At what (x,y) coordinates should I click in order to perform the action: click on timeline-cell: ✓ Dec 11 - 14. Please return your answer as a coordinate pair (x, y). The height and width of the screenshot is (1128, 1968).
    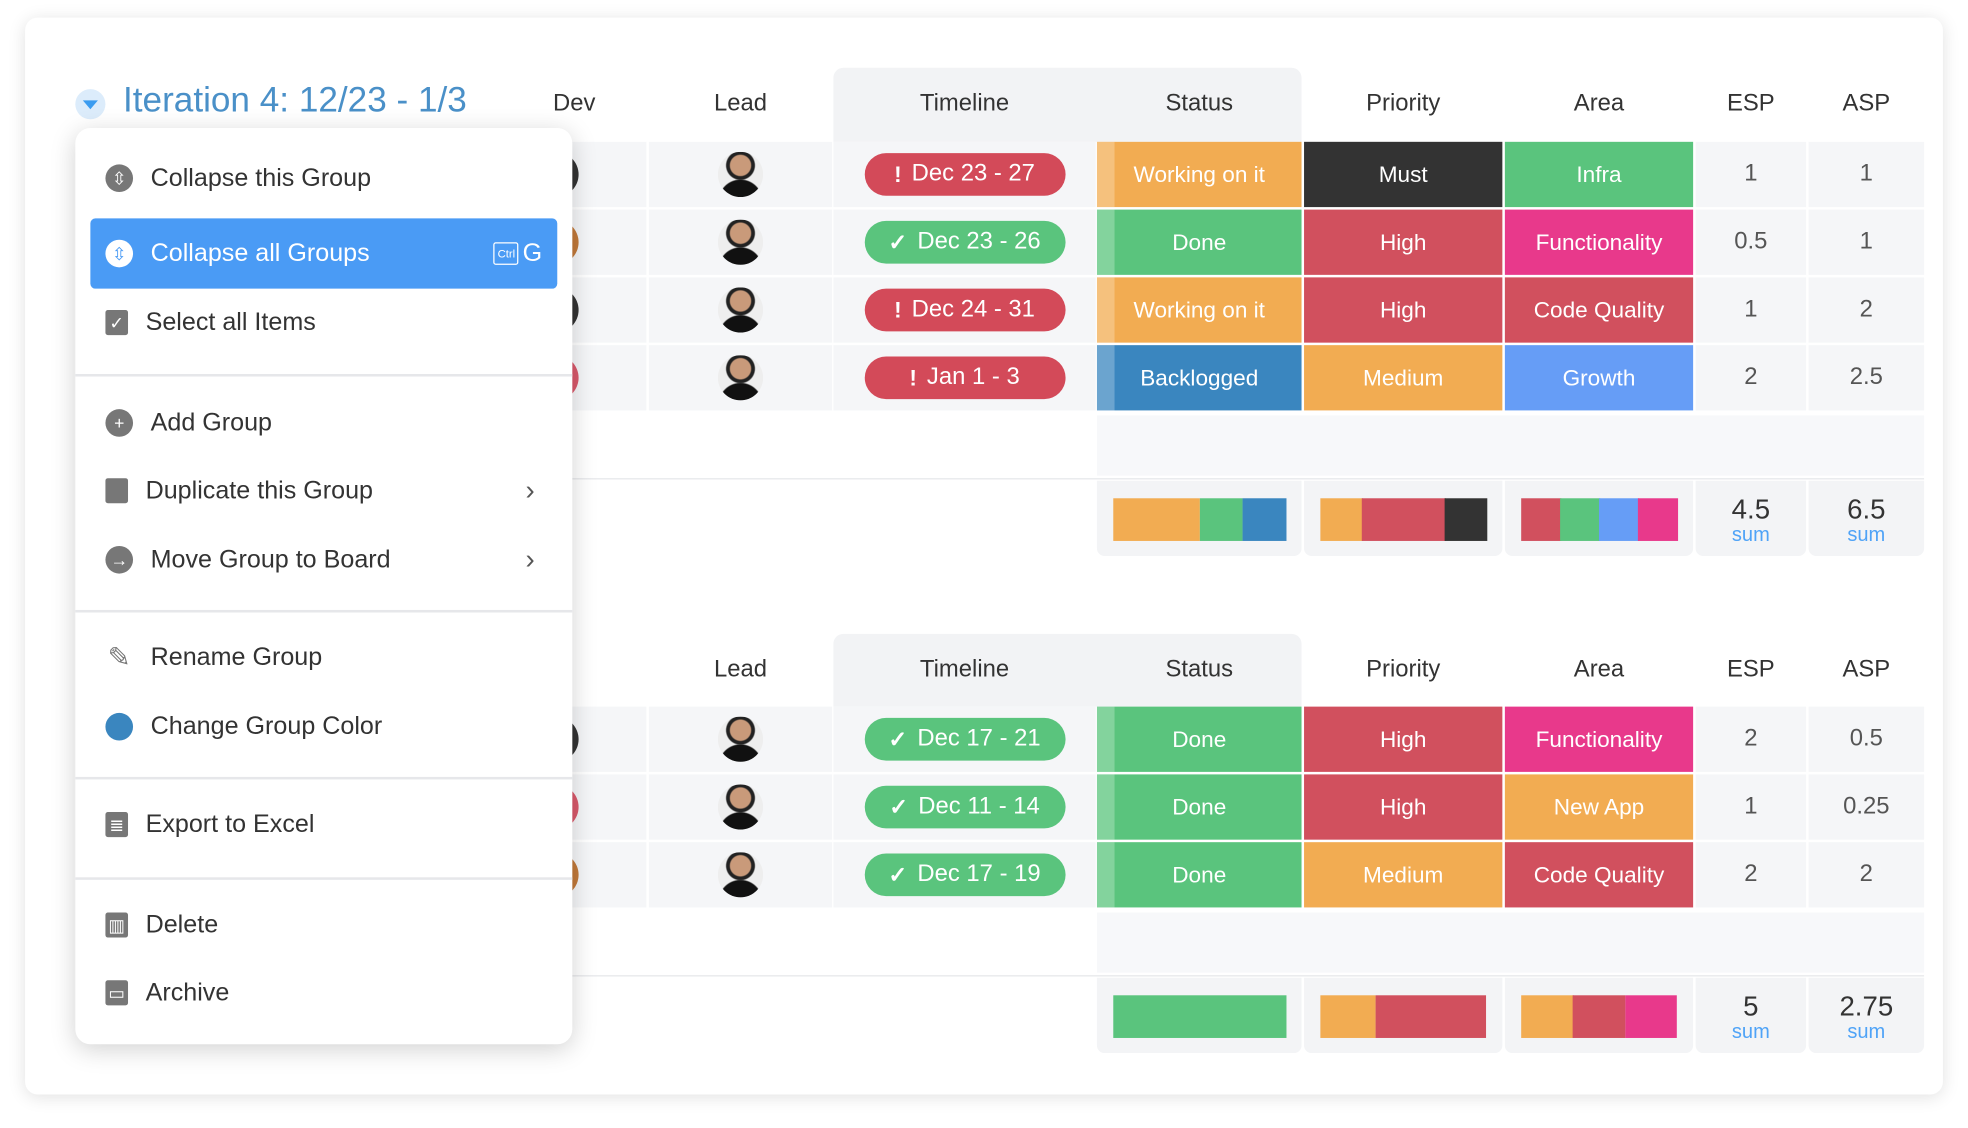
    Looking at the image, I should click on (964, 807).